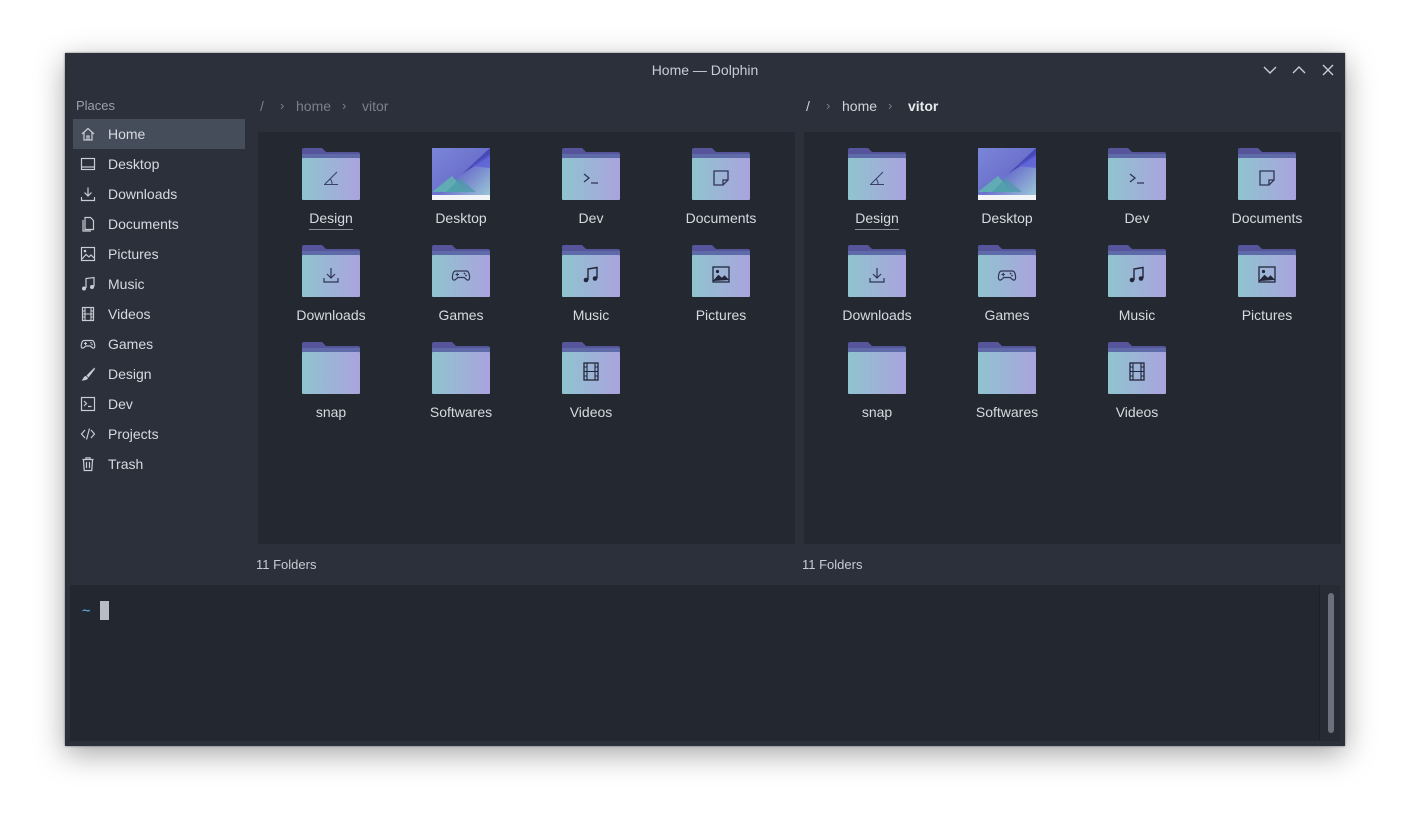 The height and width of the screenshot is (823, 1410). What do you see at coordinates (159, 194) in the screenshot?
I see `sidebar-item-downloads: Downloads` at bounding box center [159, 194].